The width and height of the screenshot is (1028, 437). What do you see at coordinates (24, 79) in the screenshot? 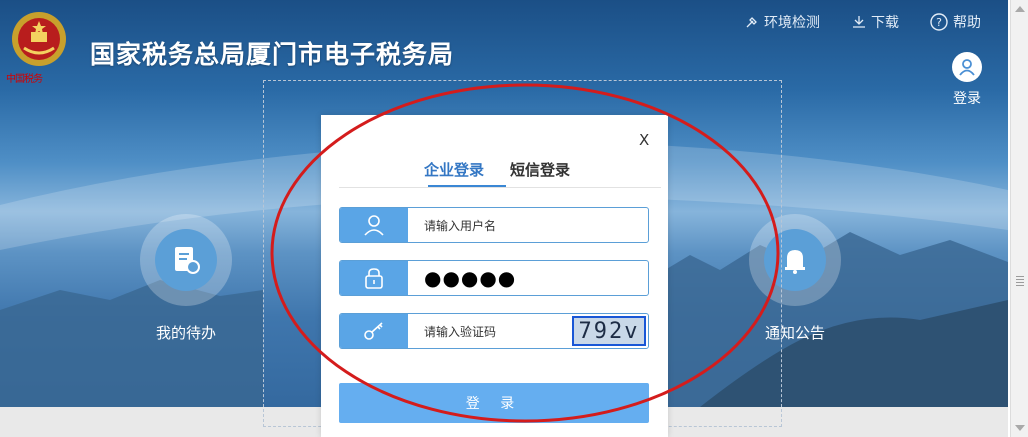
I see `emblem-caption: 中国税务` at bounding box center [24, 79].